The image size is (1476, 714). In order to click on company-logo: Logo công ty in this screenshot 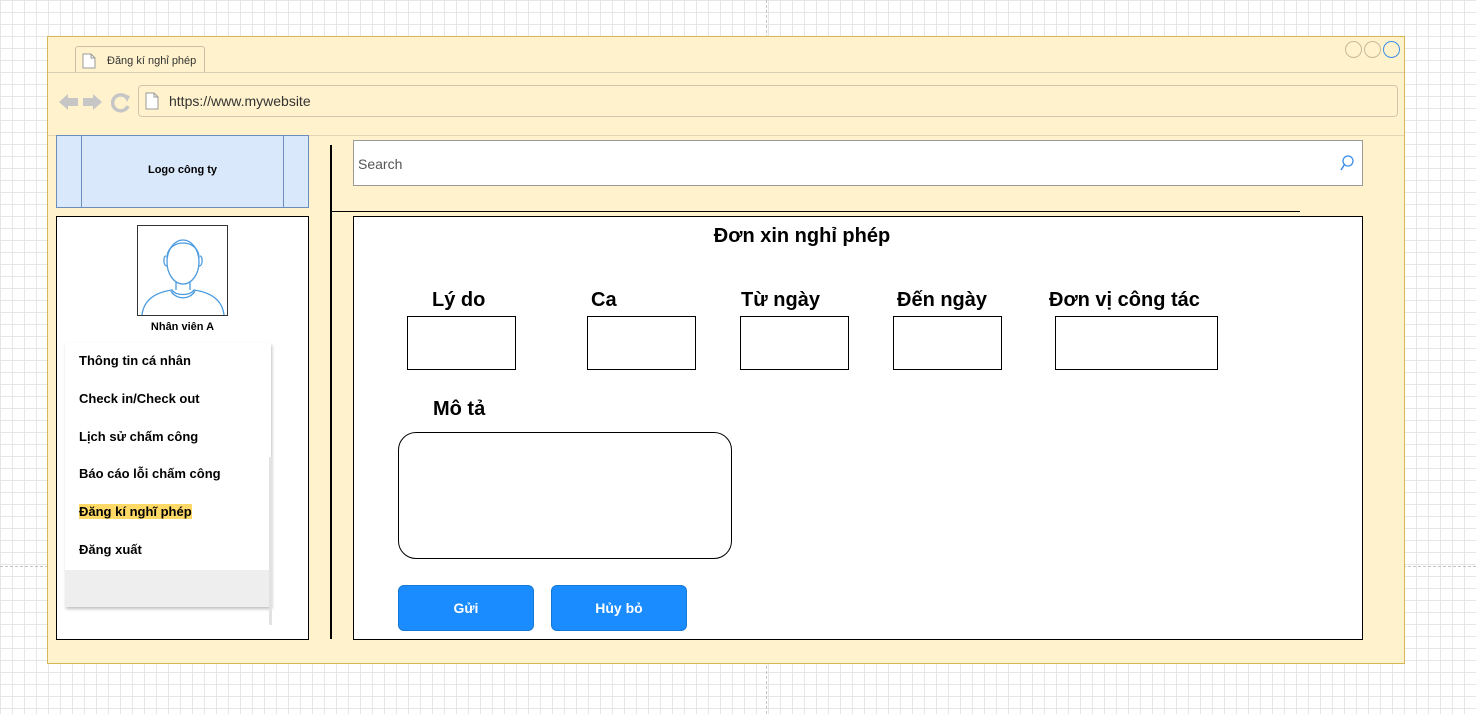, I will do `click(182, 171)`.